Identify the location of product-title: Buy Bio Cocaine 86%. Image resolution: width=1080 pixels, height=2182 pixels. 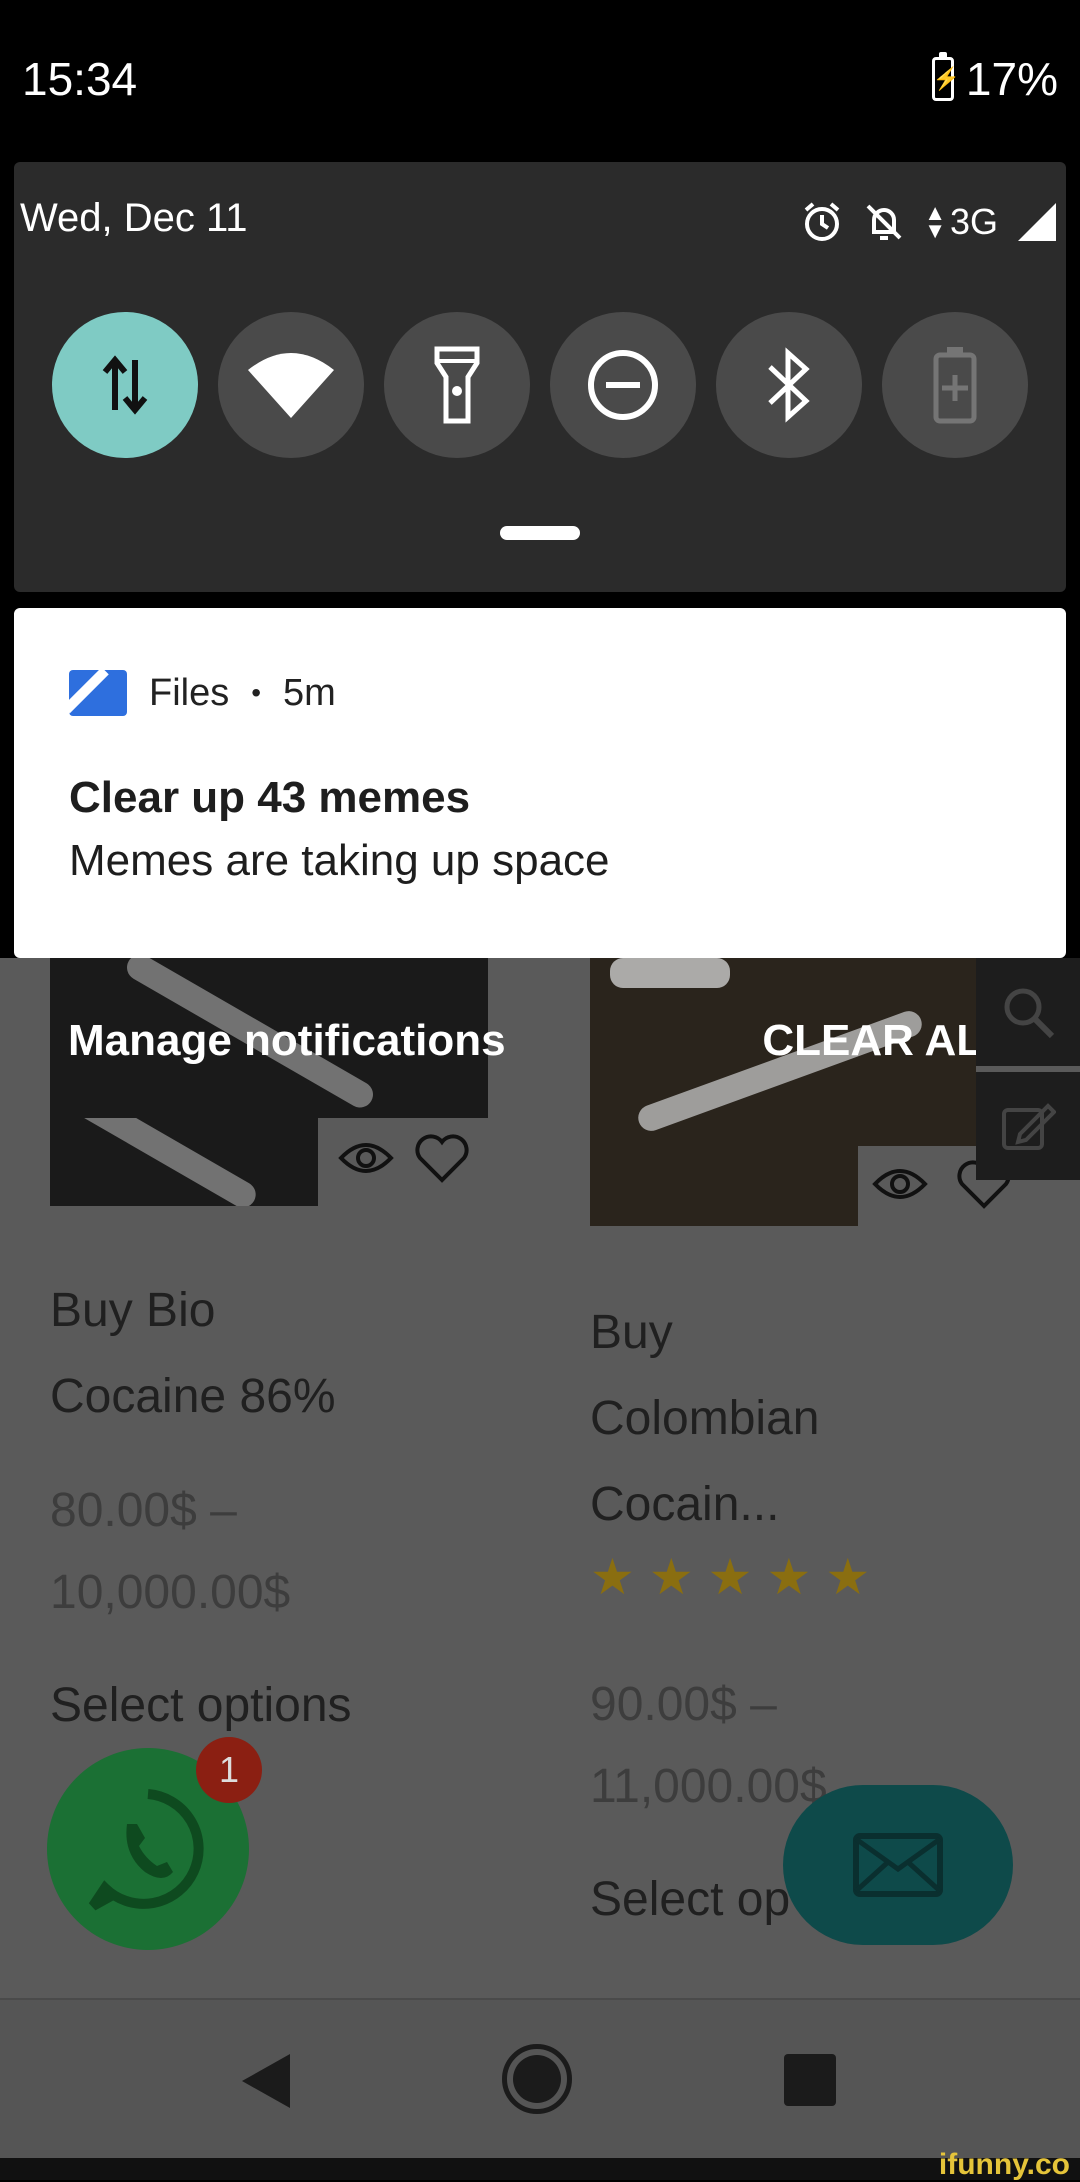
(193, 1354).